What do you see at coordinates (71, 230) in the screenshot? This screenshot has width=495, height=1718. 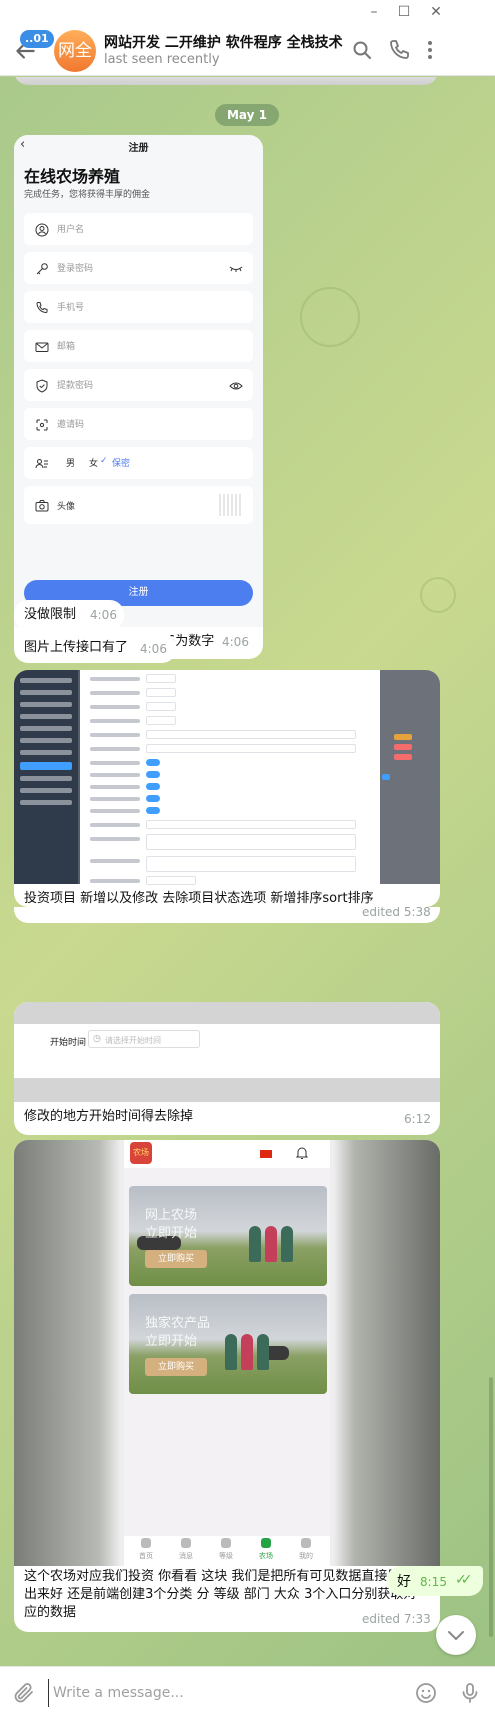 I see `username-placeholder: 用户名` at bounding box center [71, 230].